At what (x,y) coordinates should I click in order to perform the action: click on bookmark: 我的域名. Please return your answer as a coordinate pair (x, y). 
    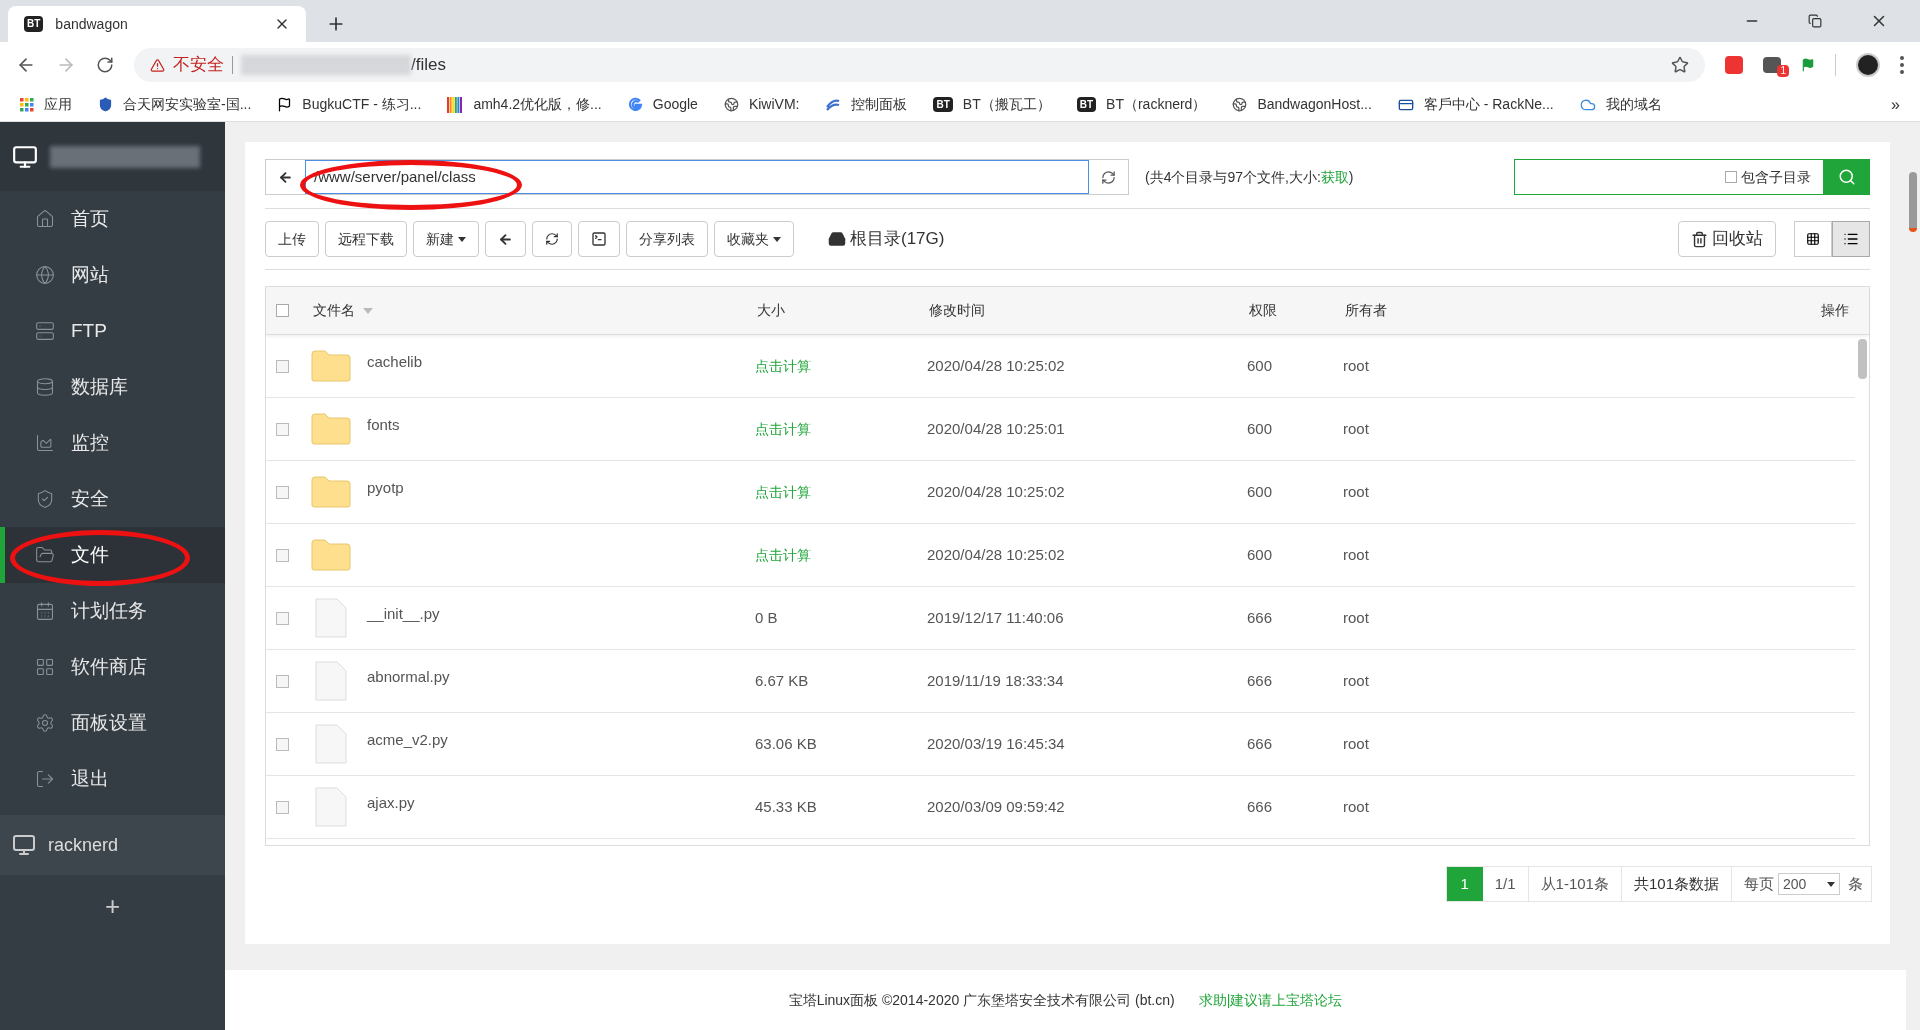
    Looking at the image, I should click on (1620, 104).